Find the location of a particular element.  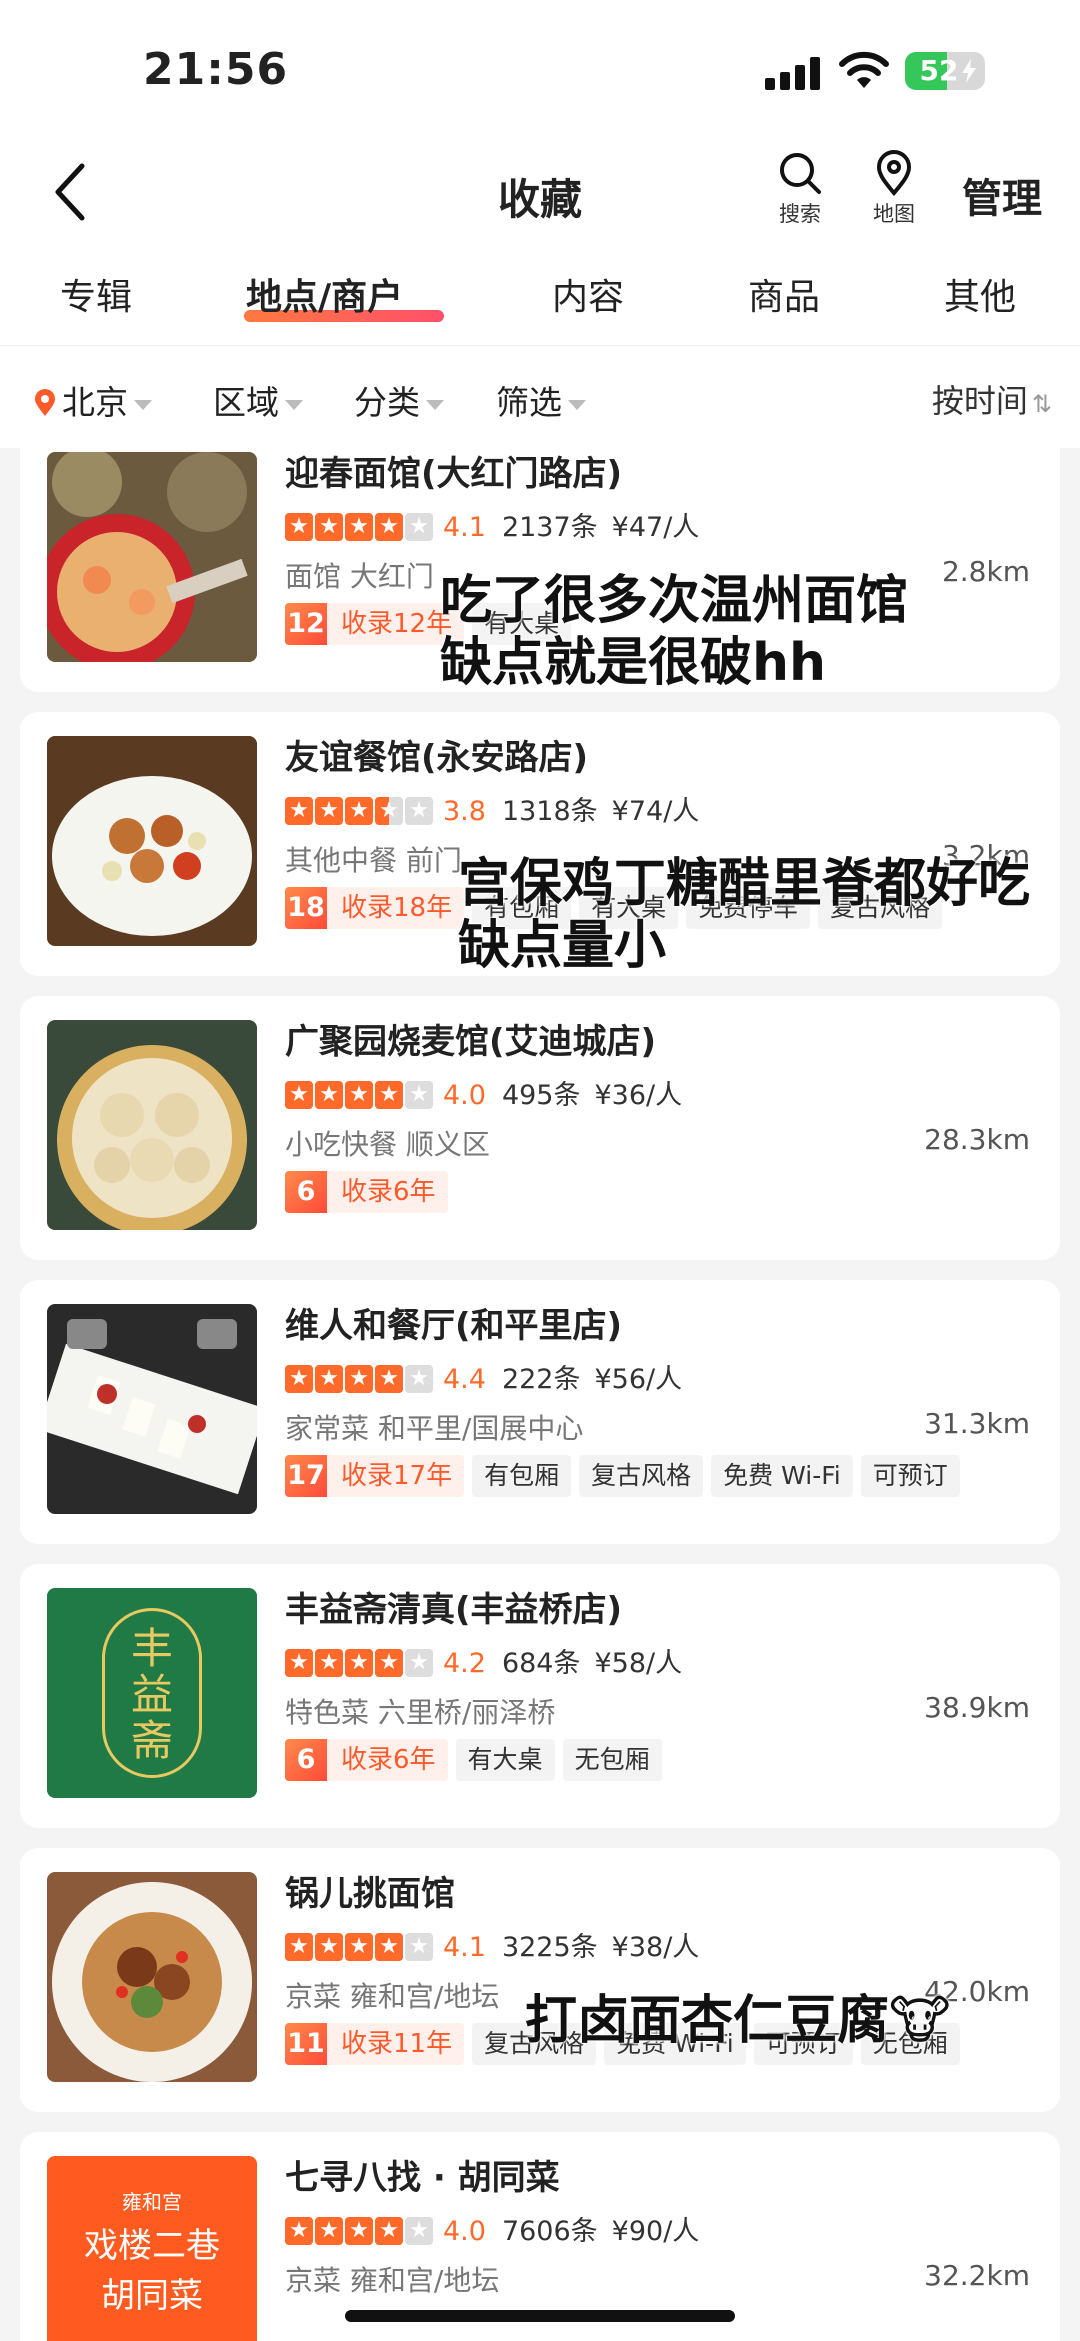

status-bar: 21:56 52 is located at coordinates (540, 70).